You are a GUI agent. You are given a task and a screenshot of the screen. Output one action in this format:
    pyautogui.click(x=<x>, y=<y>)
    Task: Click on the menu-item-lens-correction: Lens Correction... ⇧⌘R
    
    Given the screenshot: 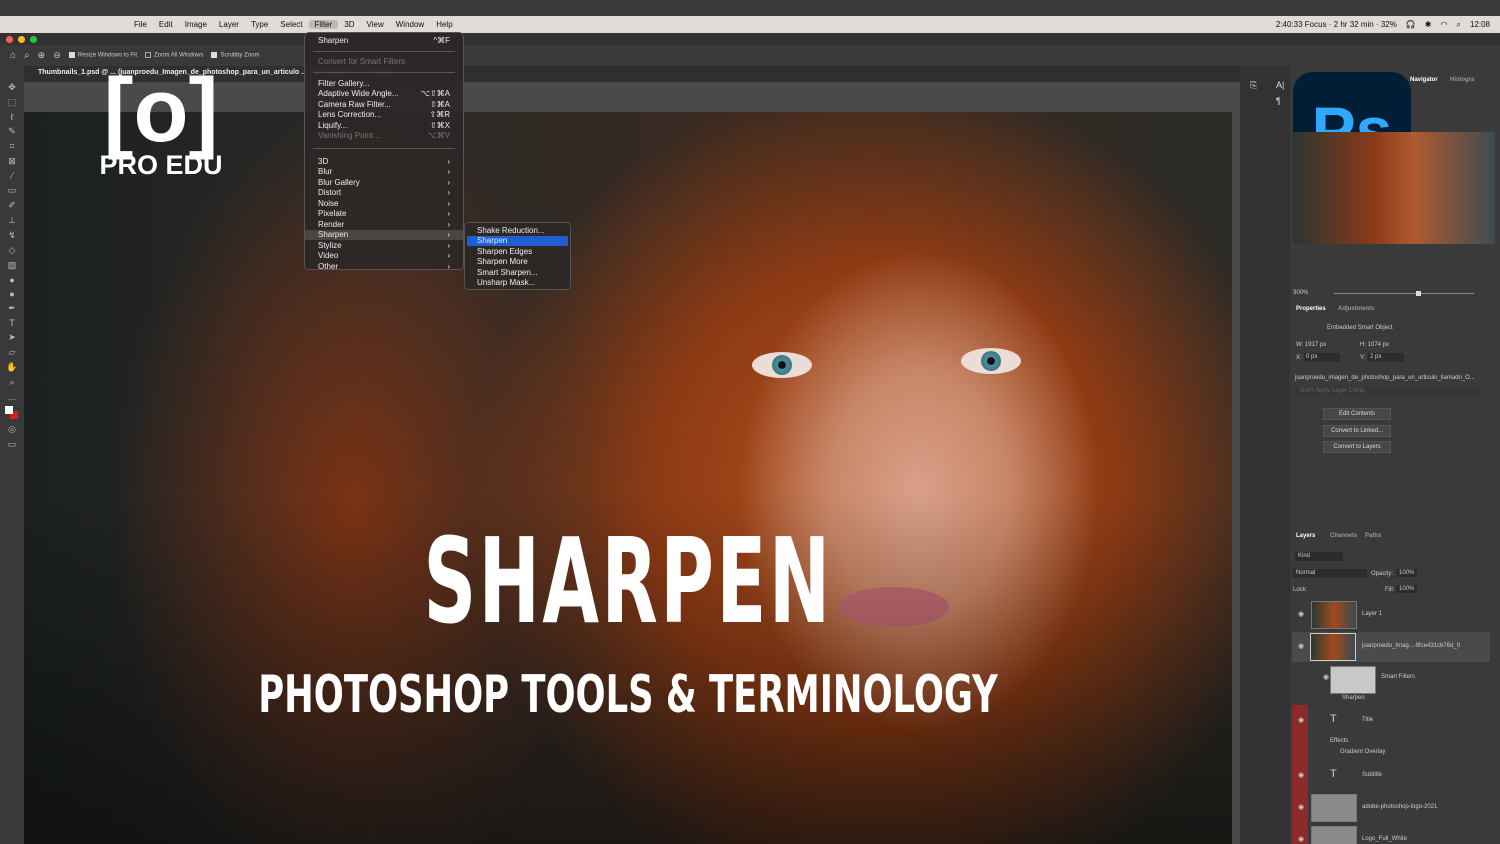 What is the action you would take?
    pyautogui.click(x=384, y=115)
    